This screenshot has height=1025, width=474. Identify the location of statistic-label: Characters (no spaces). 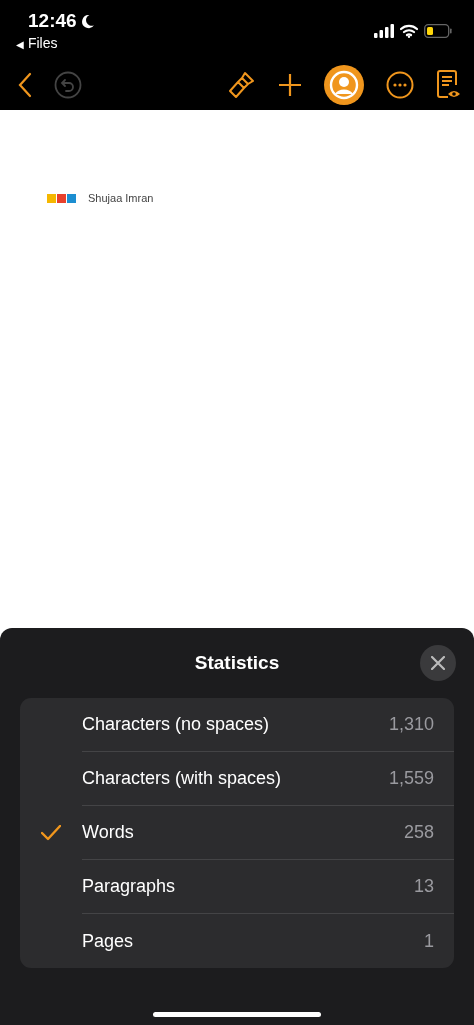
(176, 724).